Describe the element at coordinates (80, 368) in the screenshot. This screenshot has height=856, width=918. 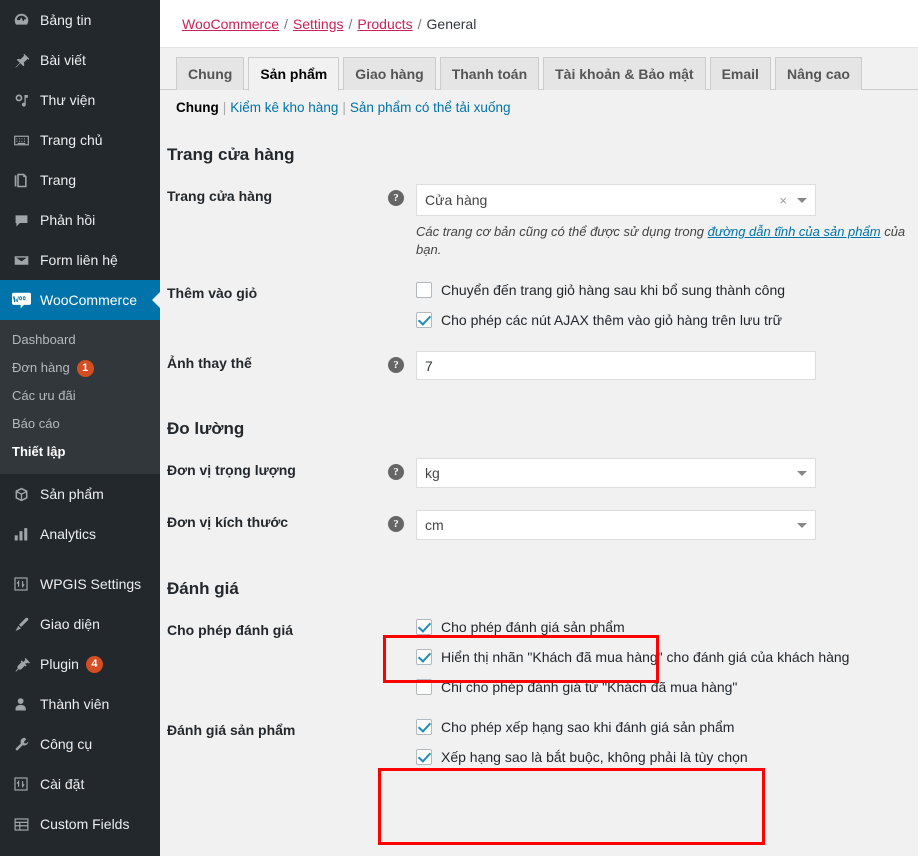
I see `submenu-item-orders: Đơn hàng 1` at that location.